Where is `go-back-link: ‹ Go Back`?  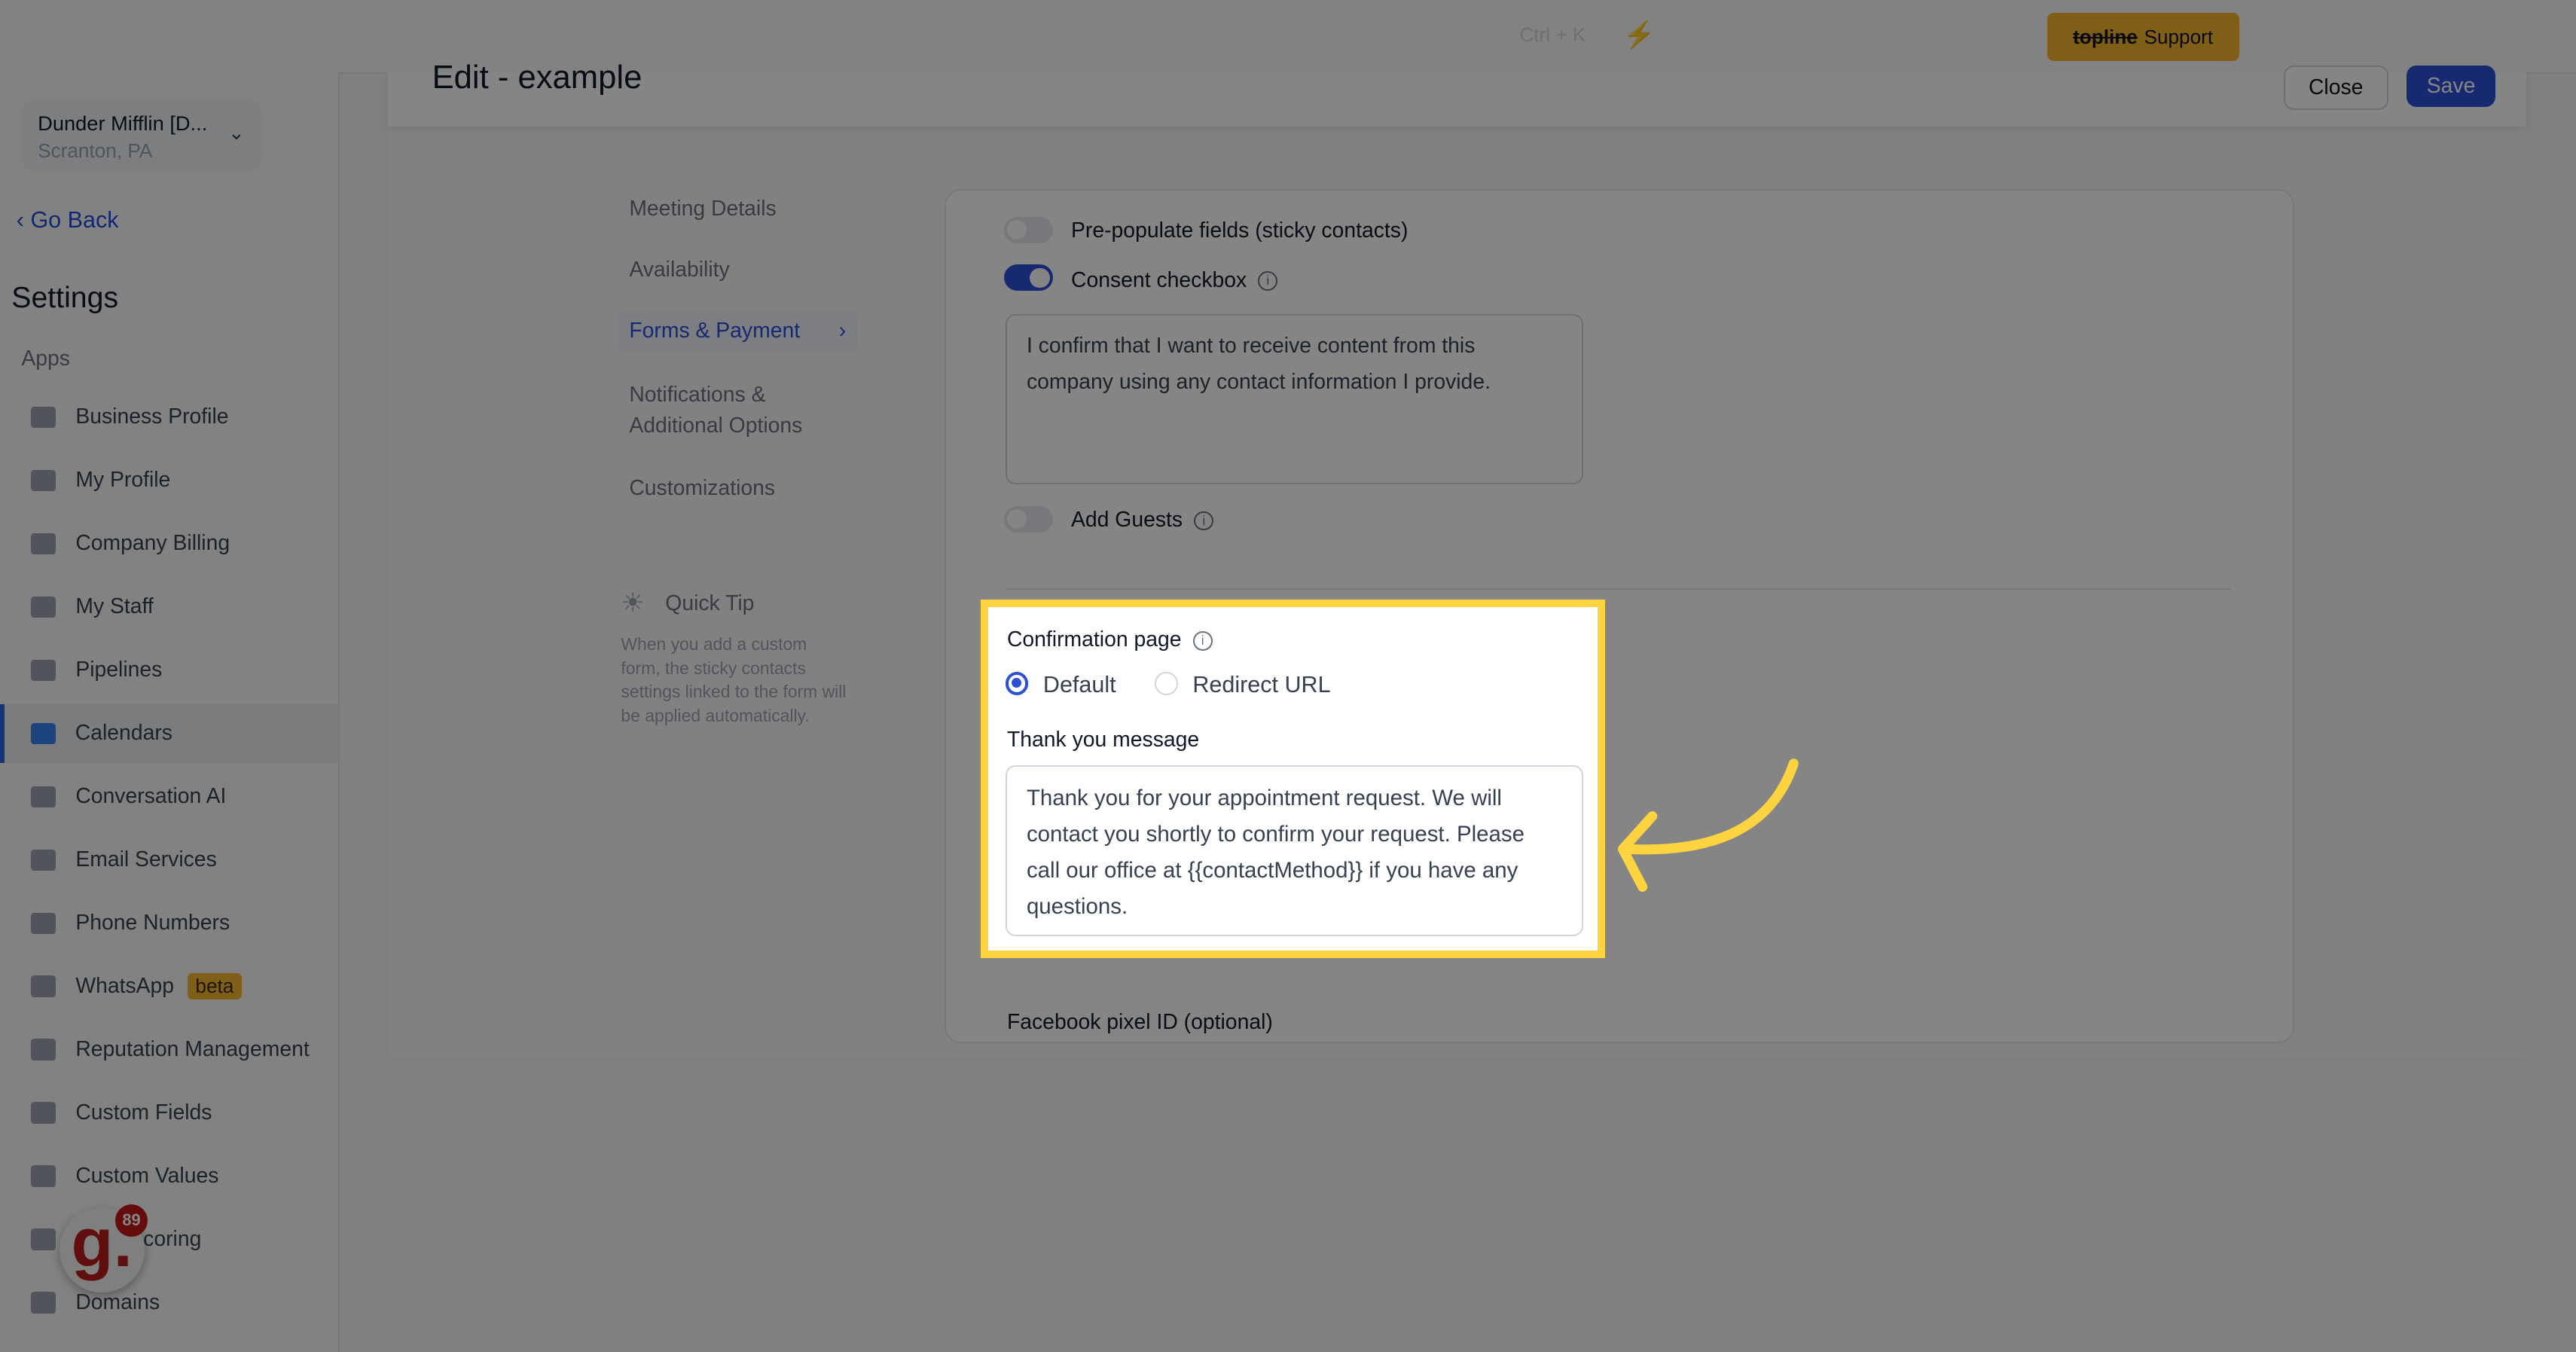
go-back-link: ‹ Go Back is located at coordinates (68, 220).